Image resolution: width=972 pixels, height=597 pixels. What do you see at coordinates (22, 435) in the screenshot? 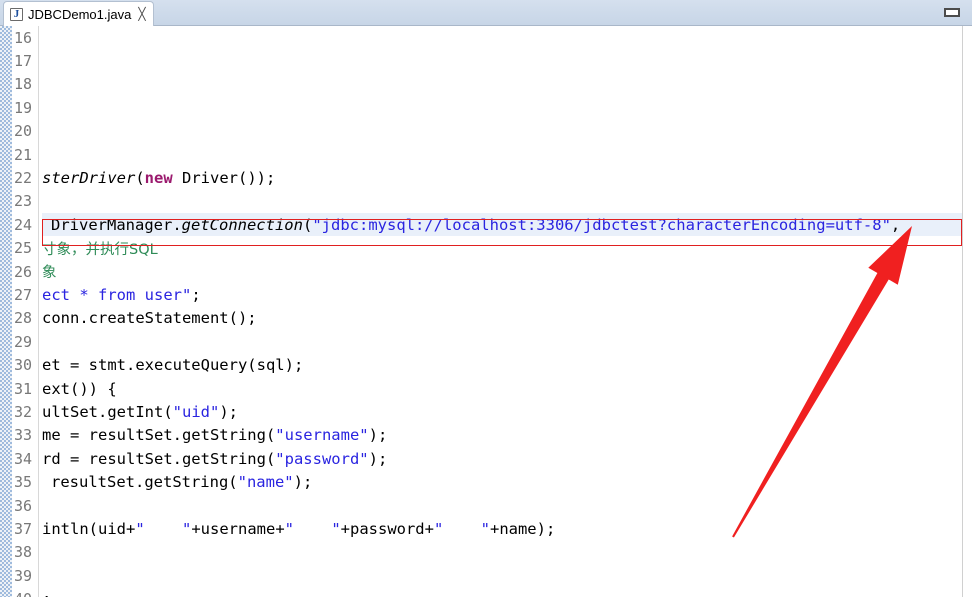
I see `line-number: 33` at bounding box center [22, 435].